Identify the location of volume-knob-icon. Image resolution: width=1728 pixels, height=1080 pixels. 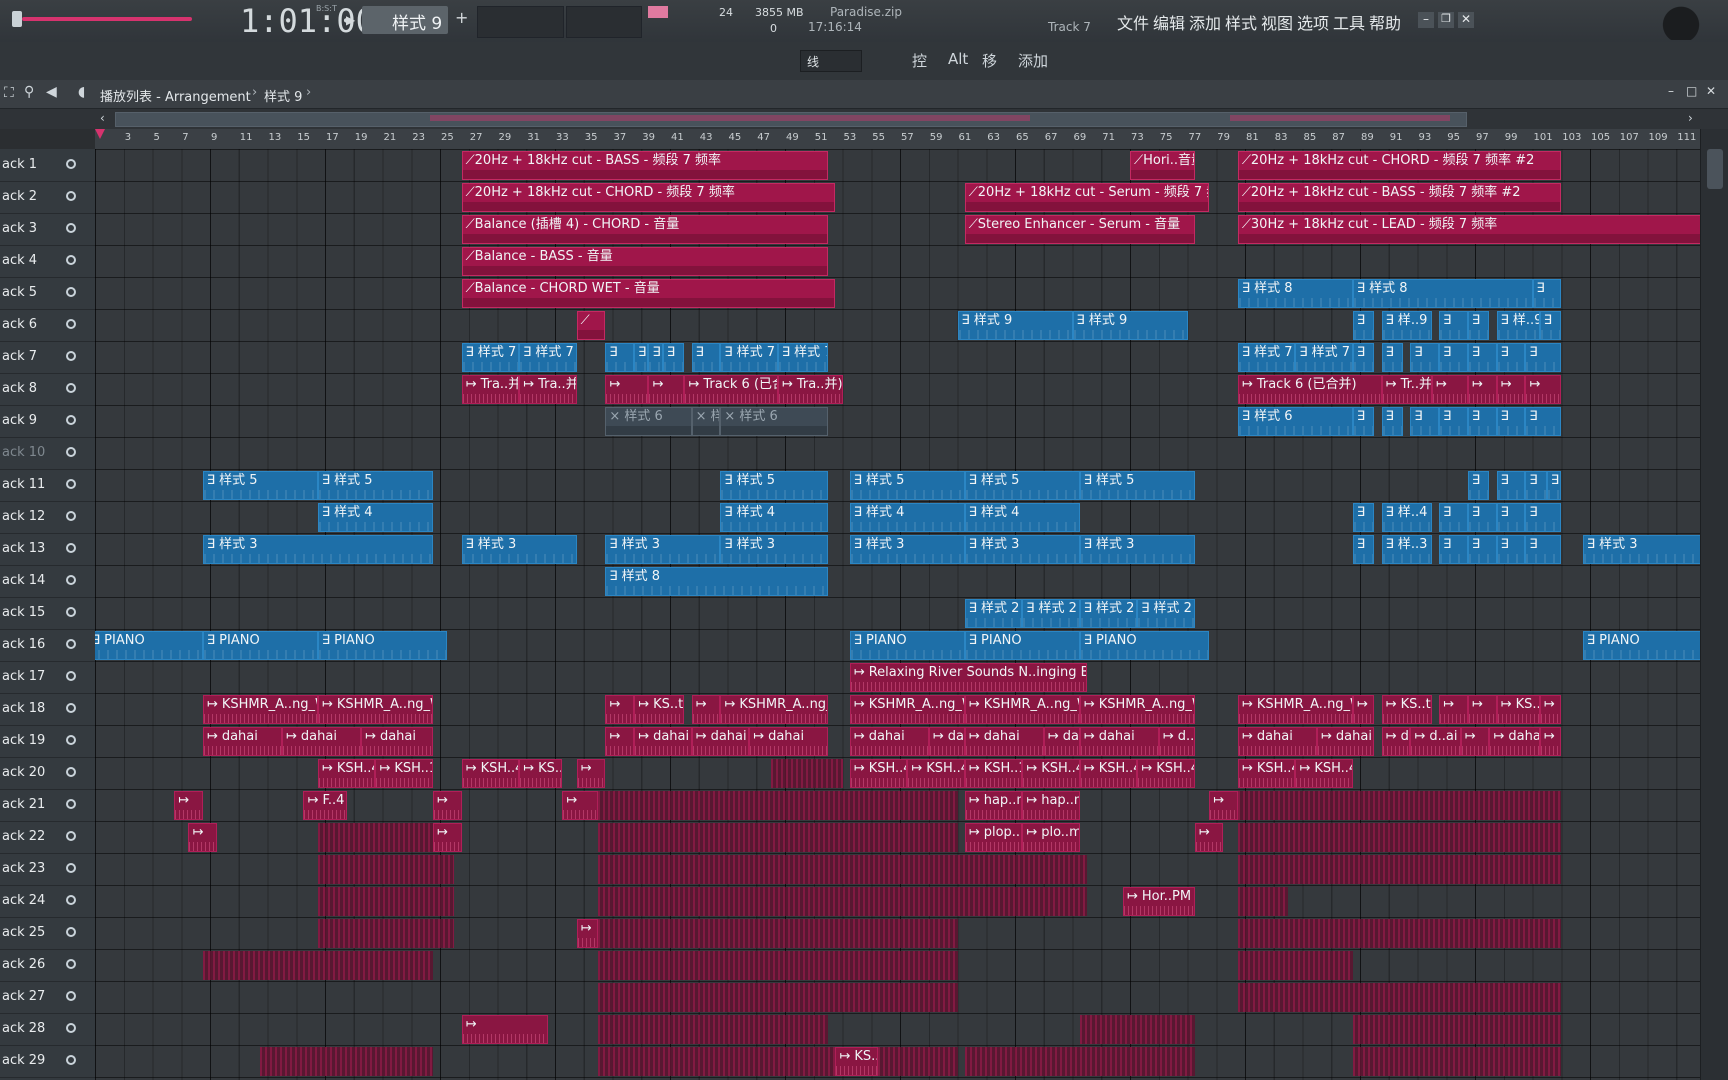
(17, 19).